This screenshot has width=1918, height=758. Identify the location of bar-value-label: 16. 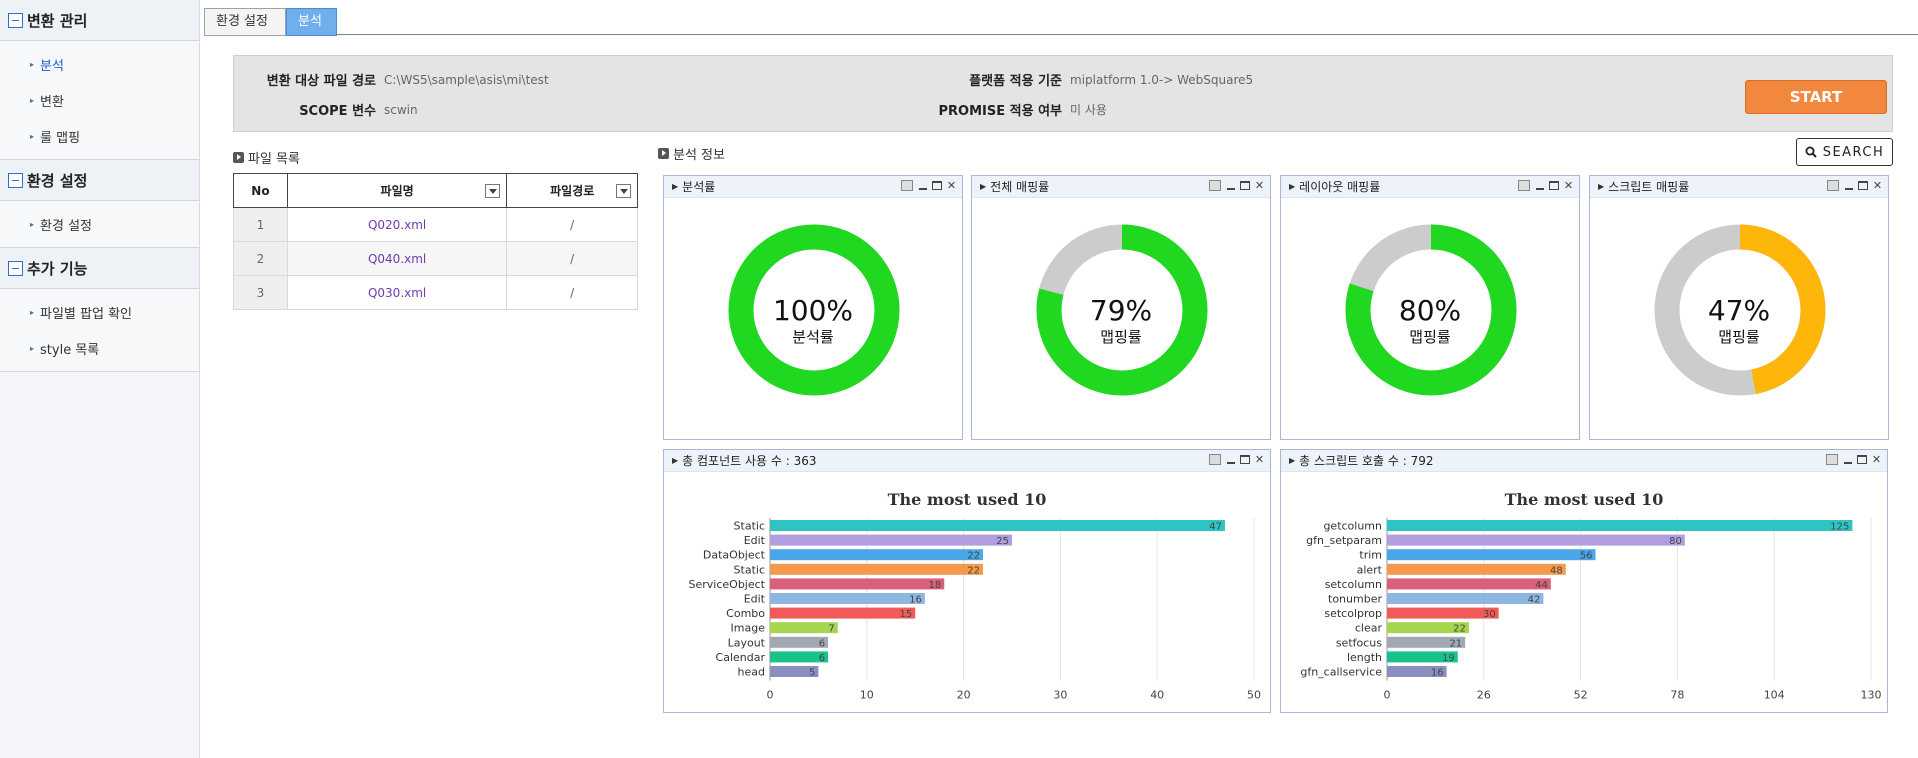
(915, 600).